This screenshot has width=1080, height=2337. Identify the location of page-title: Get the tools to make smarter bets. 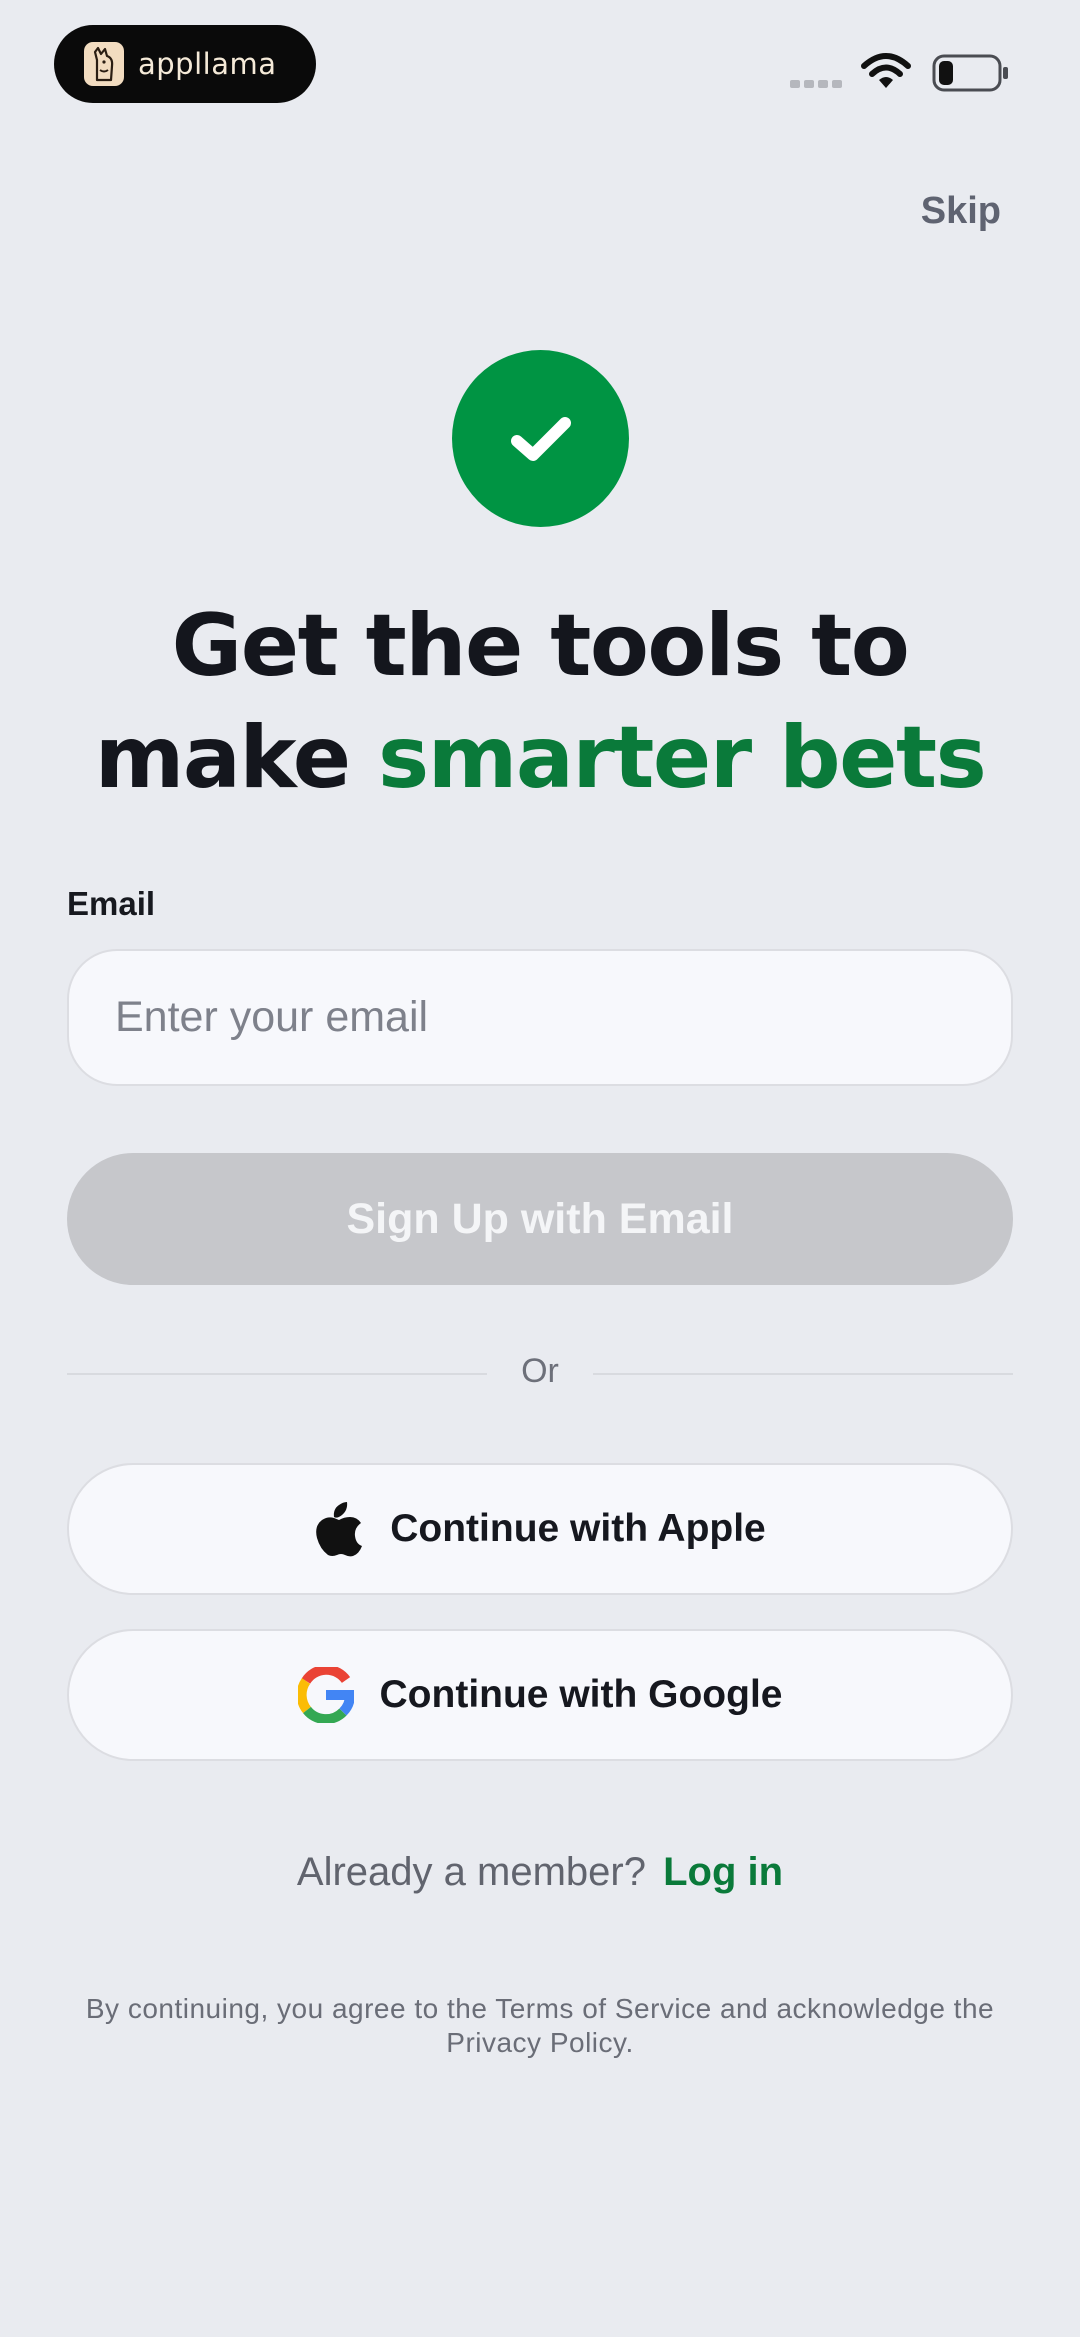
(540, 702).